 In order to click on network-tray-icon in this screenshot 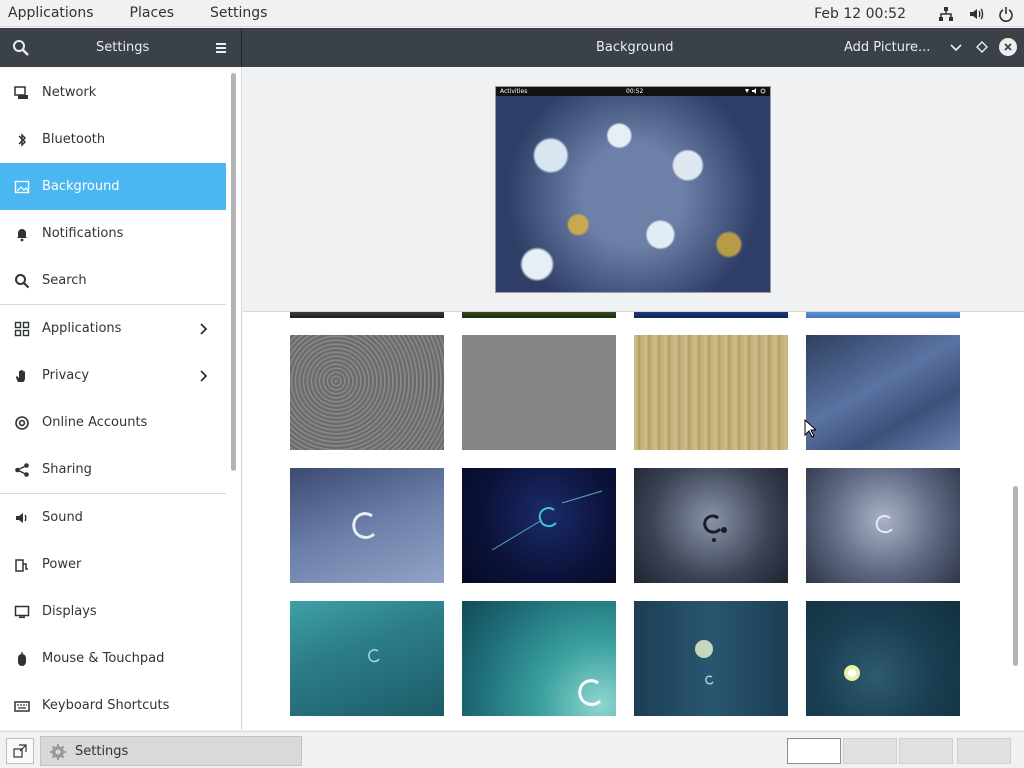, I will do `click(946, 14)`.